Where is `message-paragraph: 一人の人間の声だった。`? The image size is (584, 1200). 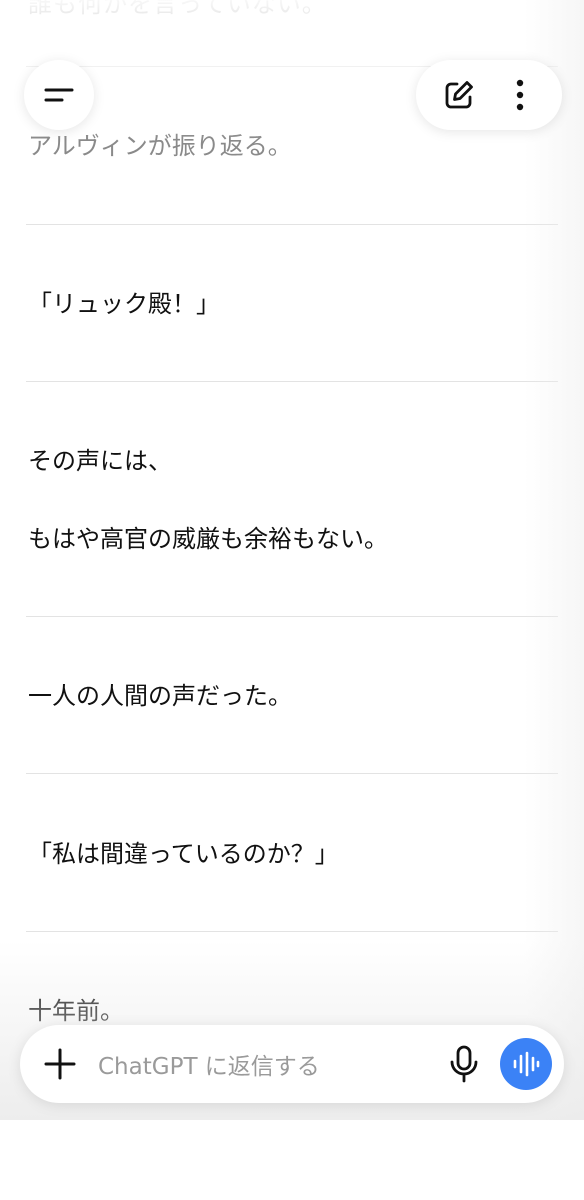
message-paragraph: 一人の人間の声だった。 is located at coordinates (160, 696).